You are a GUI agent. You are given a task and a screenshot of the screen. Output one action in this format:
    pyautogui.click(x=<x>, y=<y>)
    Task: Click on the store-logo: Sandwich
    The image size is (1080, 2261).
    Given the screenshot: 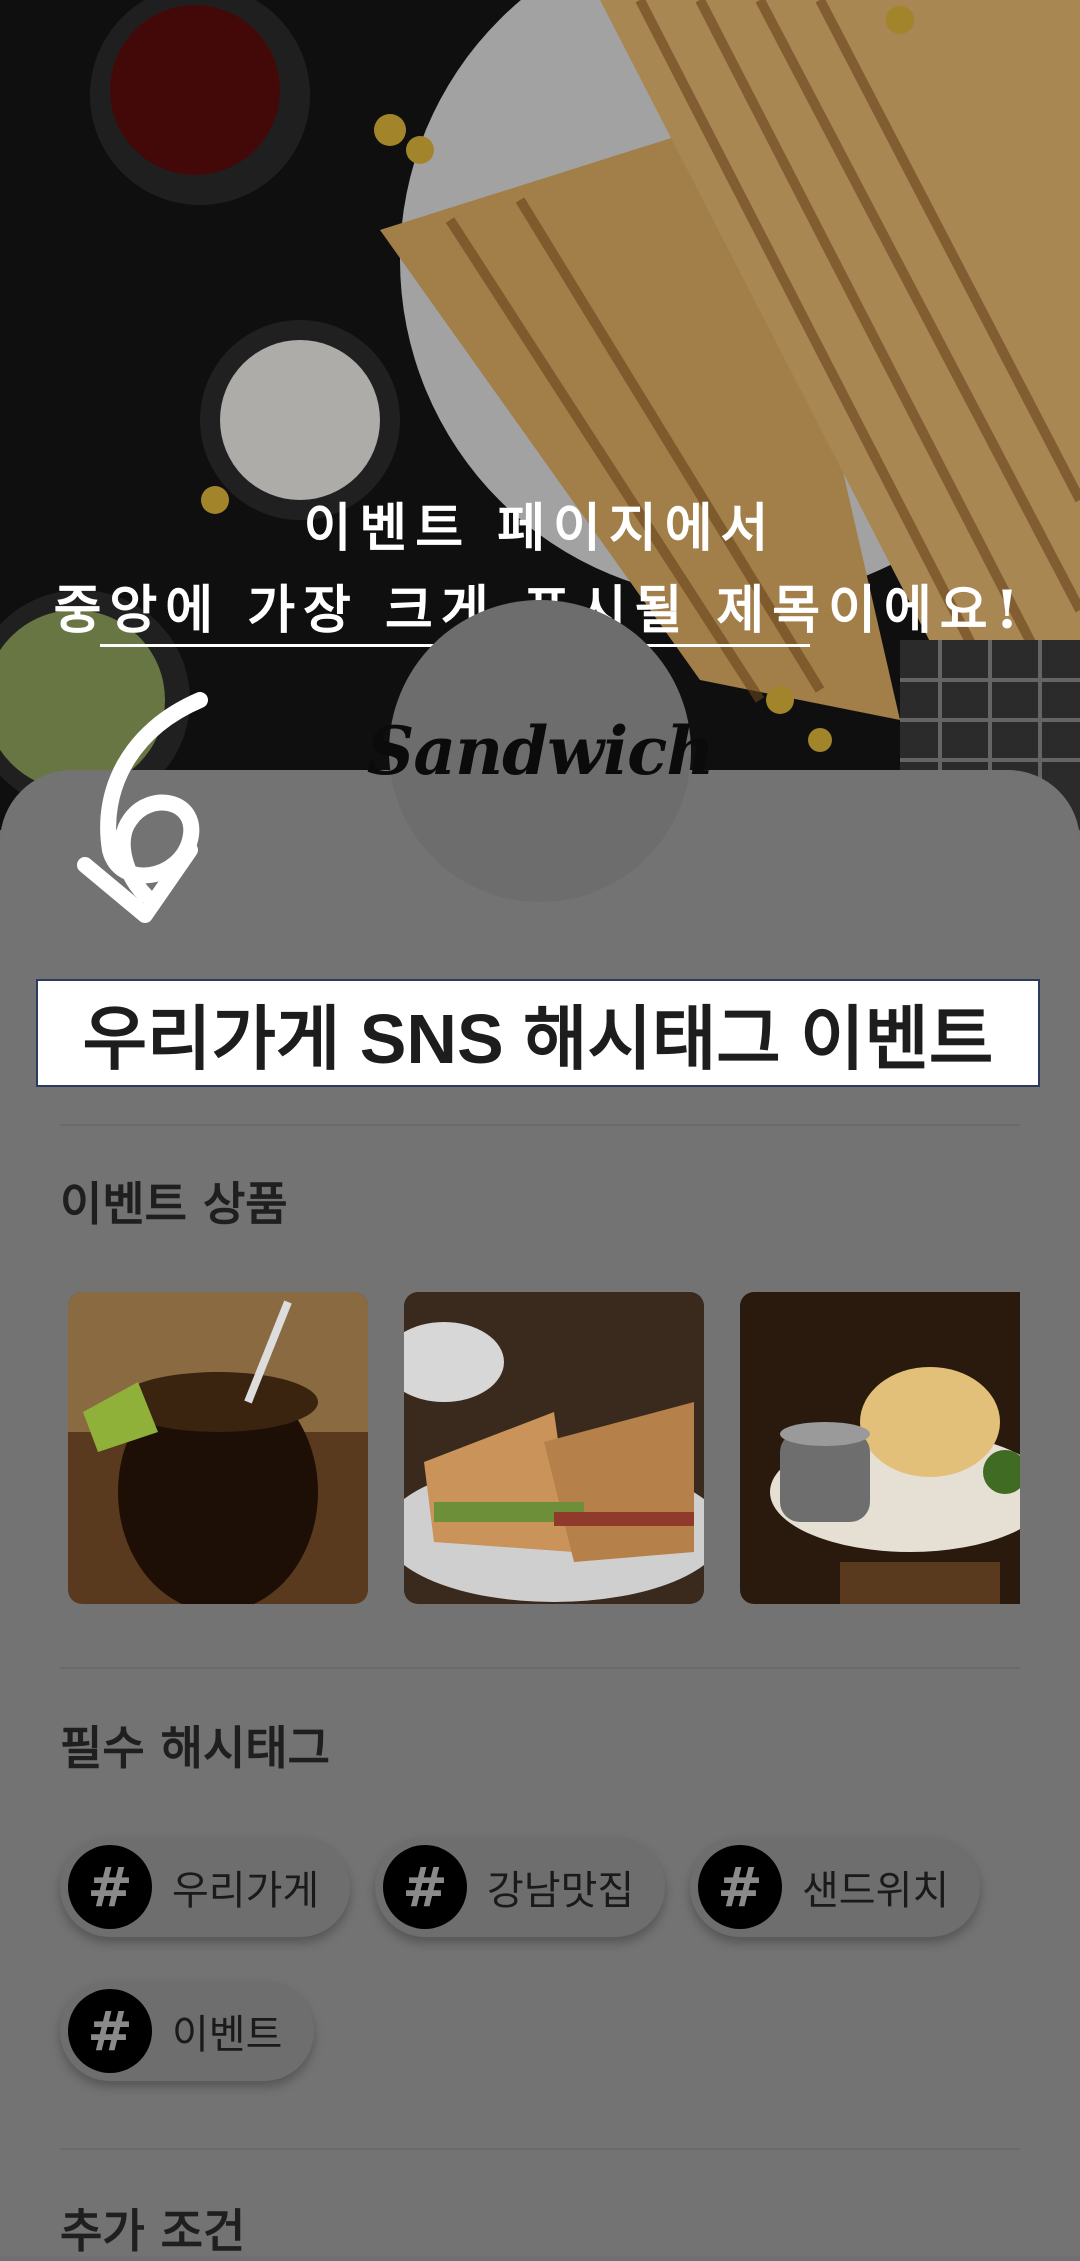 What is the action you would take?
    pyautogui.click(x=540, y=751)
    